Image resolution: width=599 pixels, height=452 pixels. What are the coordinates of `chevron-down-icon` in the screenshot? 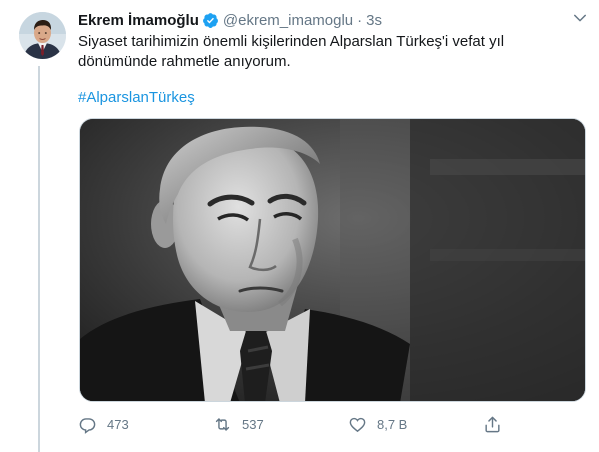 It's located at (580, 18).